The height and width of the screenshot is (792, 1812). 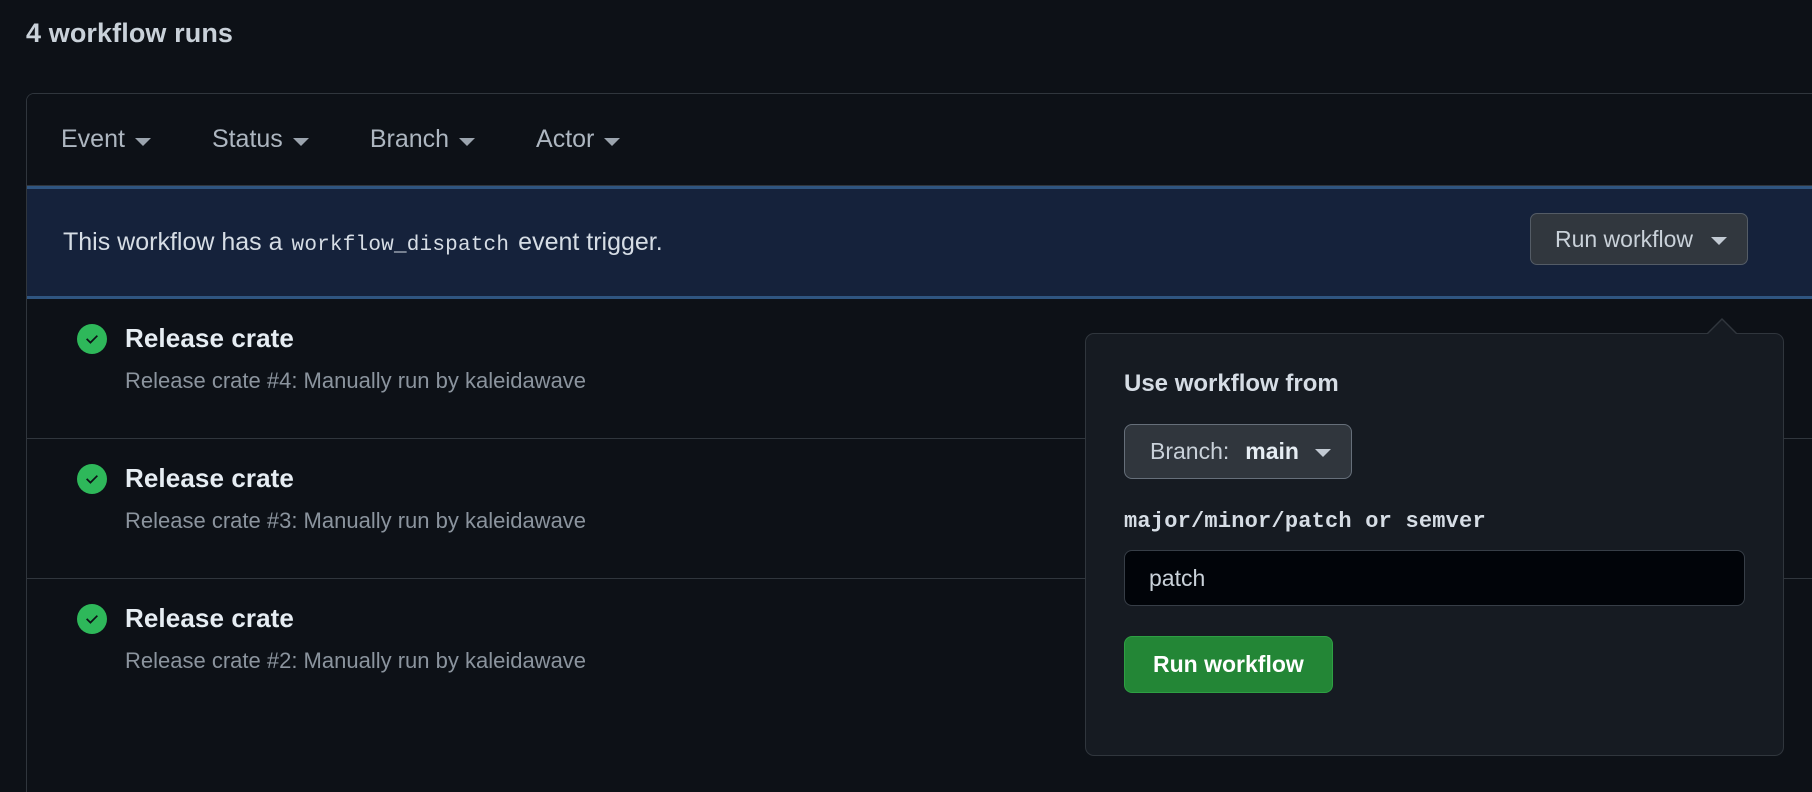 What do you see at coordinates (173, 242) in the screenshot?
I see `banner-text-before: This workflow has a` at bounding box center [173, 242].